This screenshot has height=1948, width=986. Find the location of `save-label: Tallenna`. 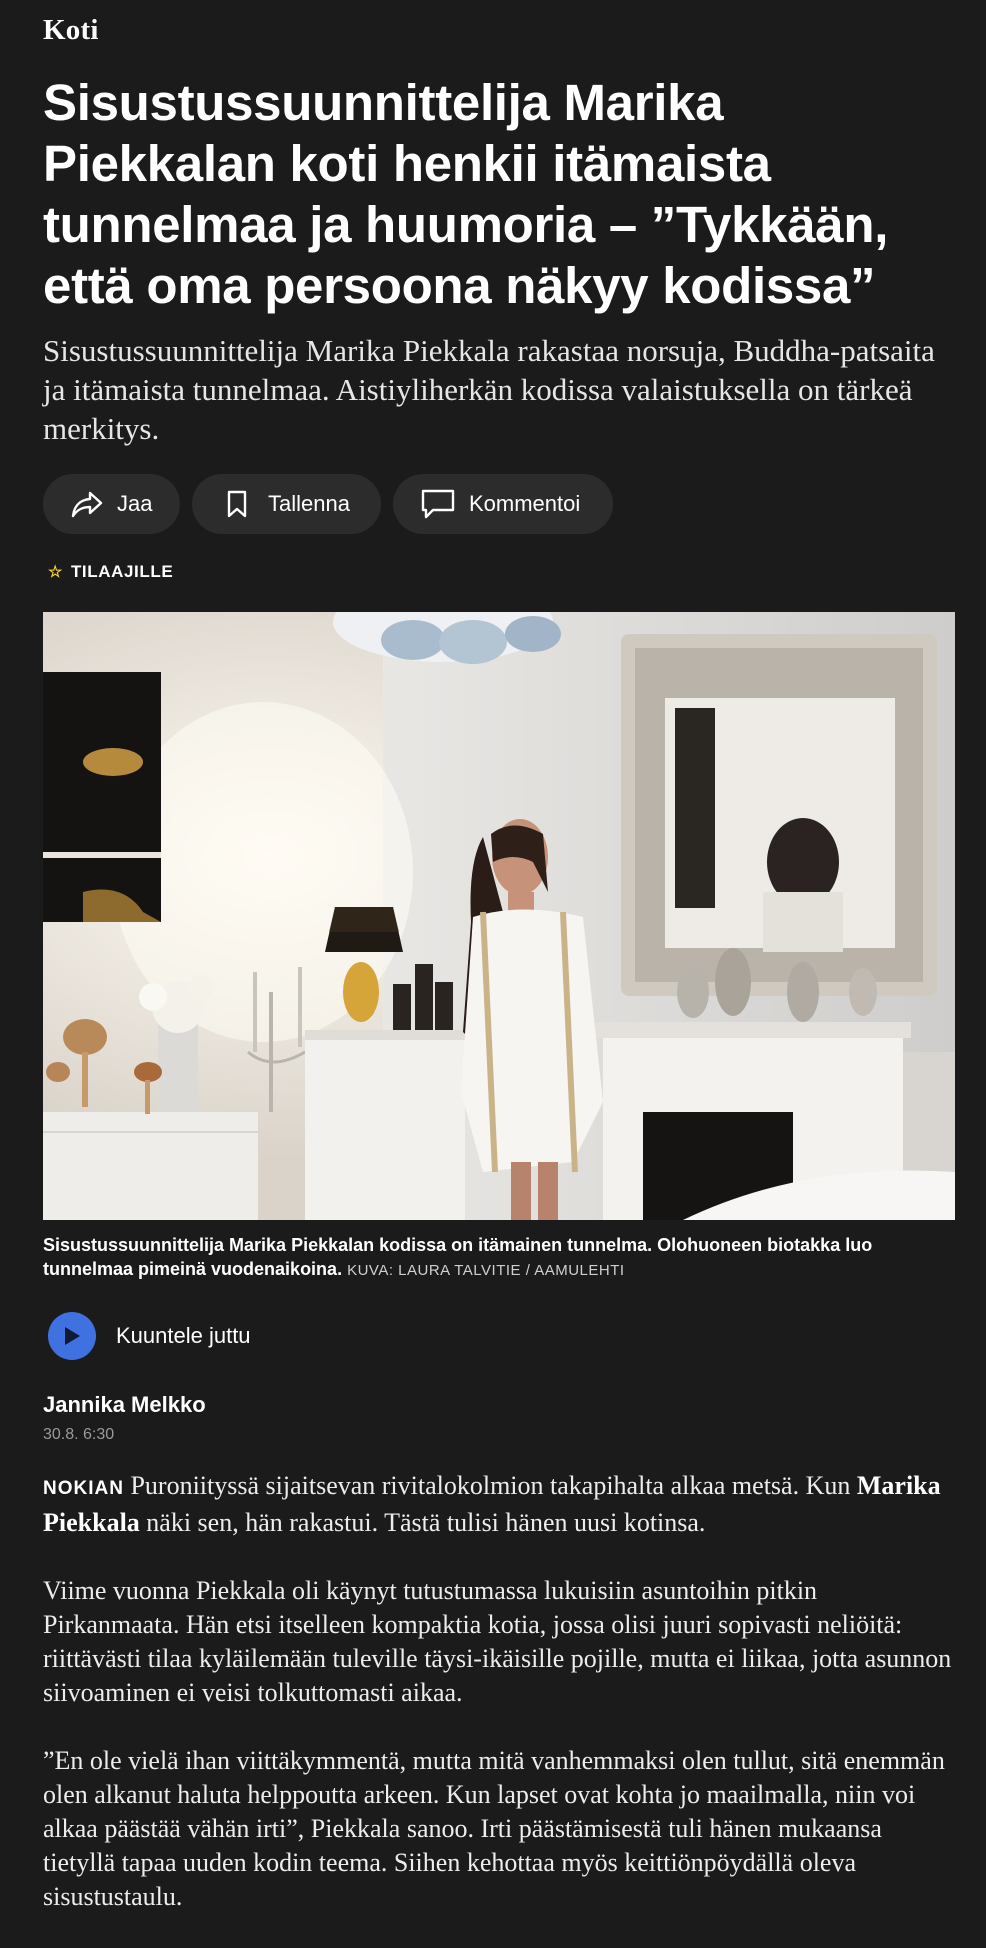

save-label: Tallenna is located at coordinates (309, 503).